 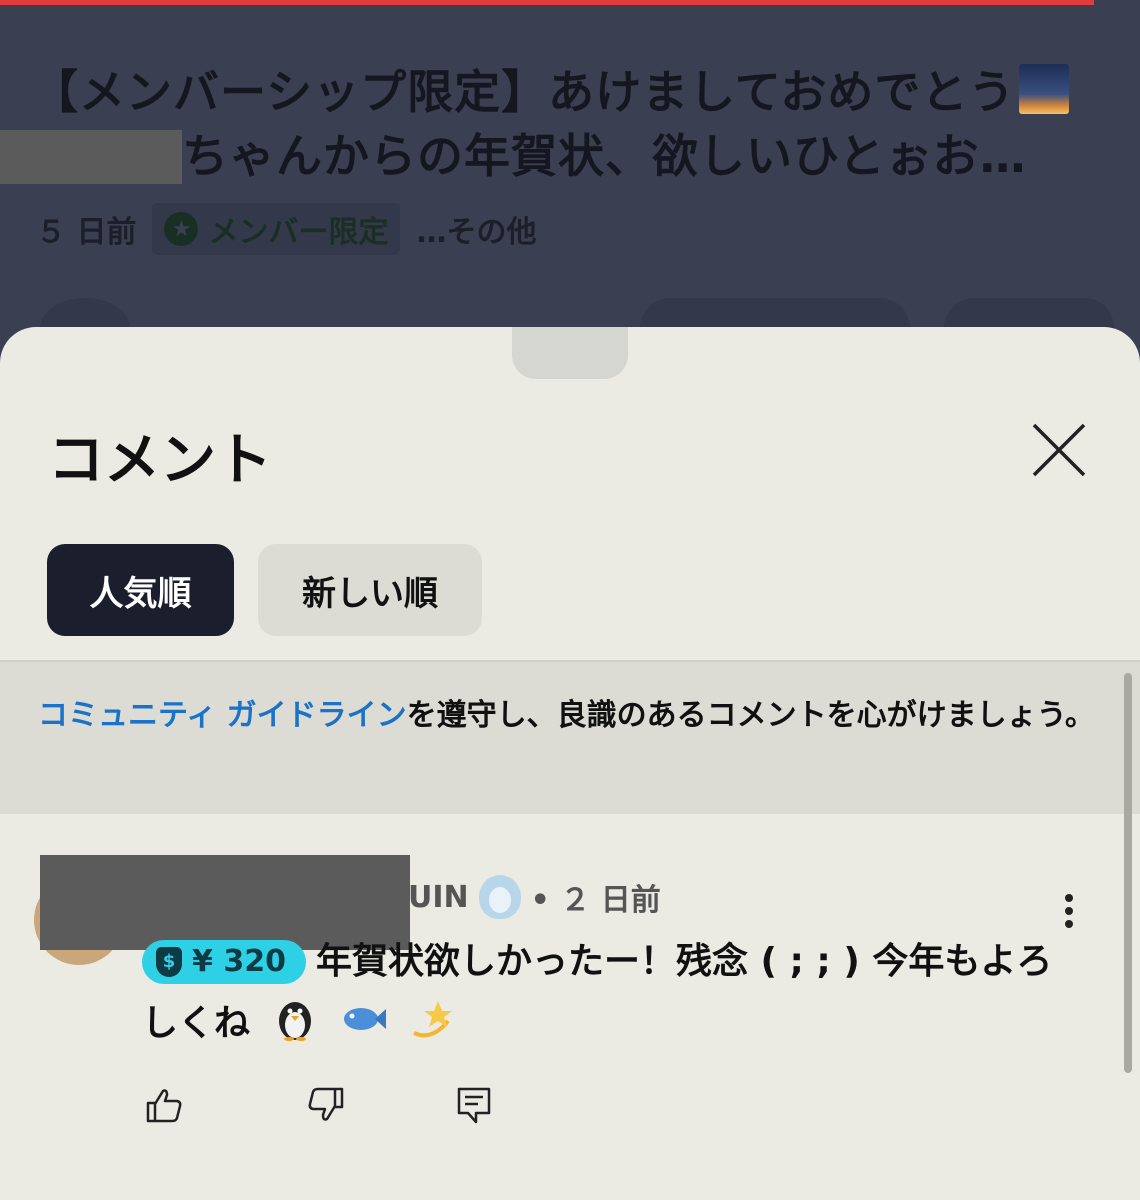 I want to click on video-title-line1: 【メンバーシップ限定】あけましておめでとう, so click(x=524, y=92).